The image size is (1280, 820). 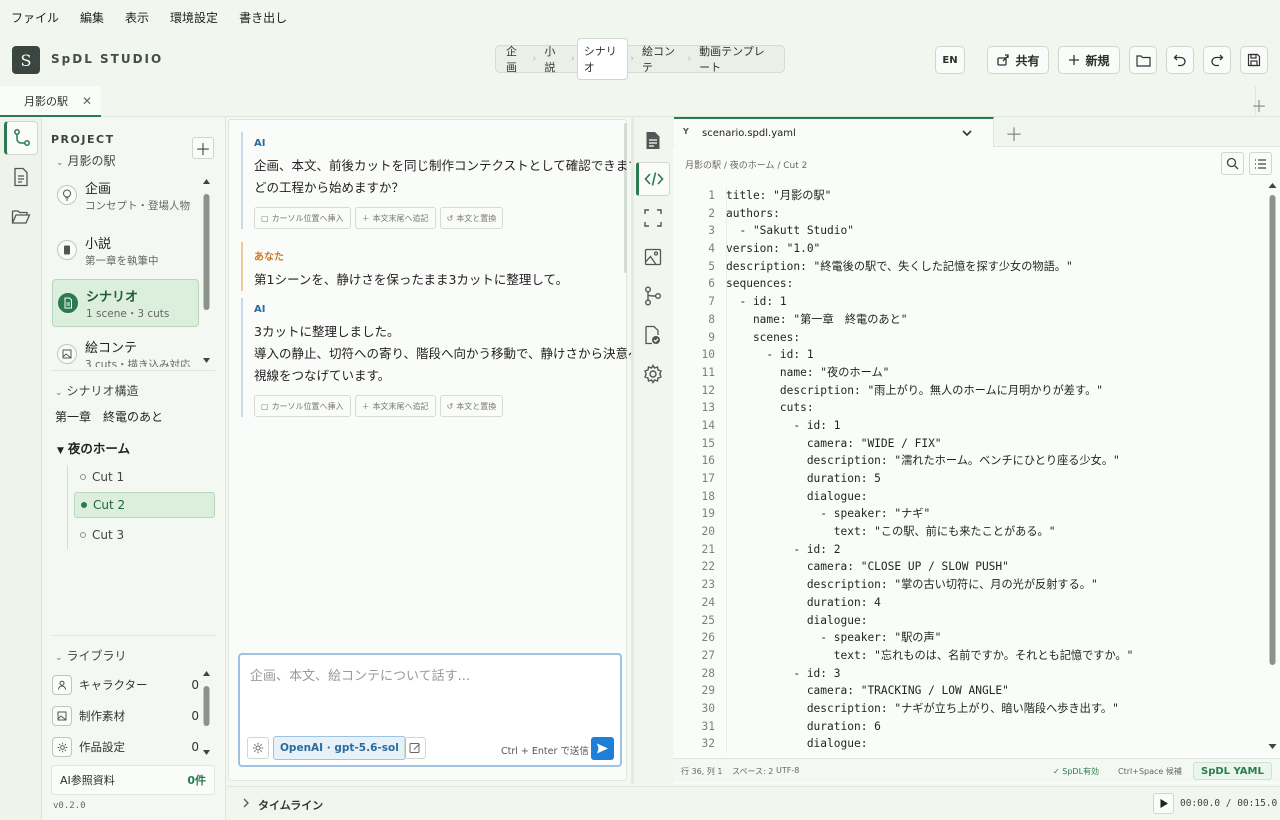 I want to click on stage-planning: 企画 コンセプト・登場人物, so click(x=125, y=196).